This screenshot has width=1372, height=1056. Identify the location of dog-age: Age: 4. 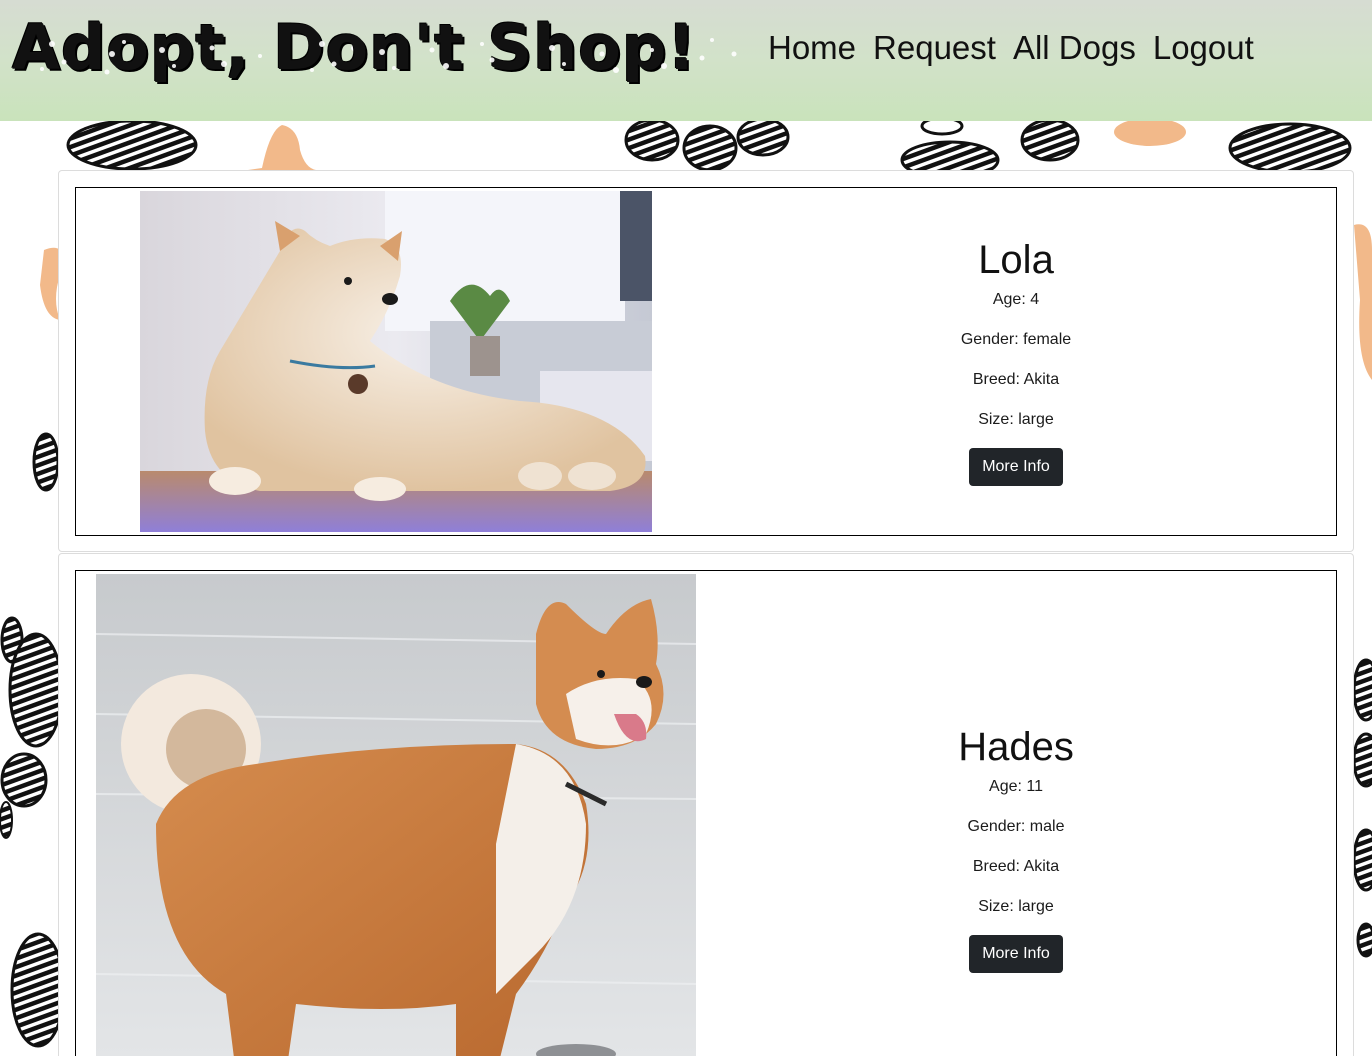
(1016, 299).